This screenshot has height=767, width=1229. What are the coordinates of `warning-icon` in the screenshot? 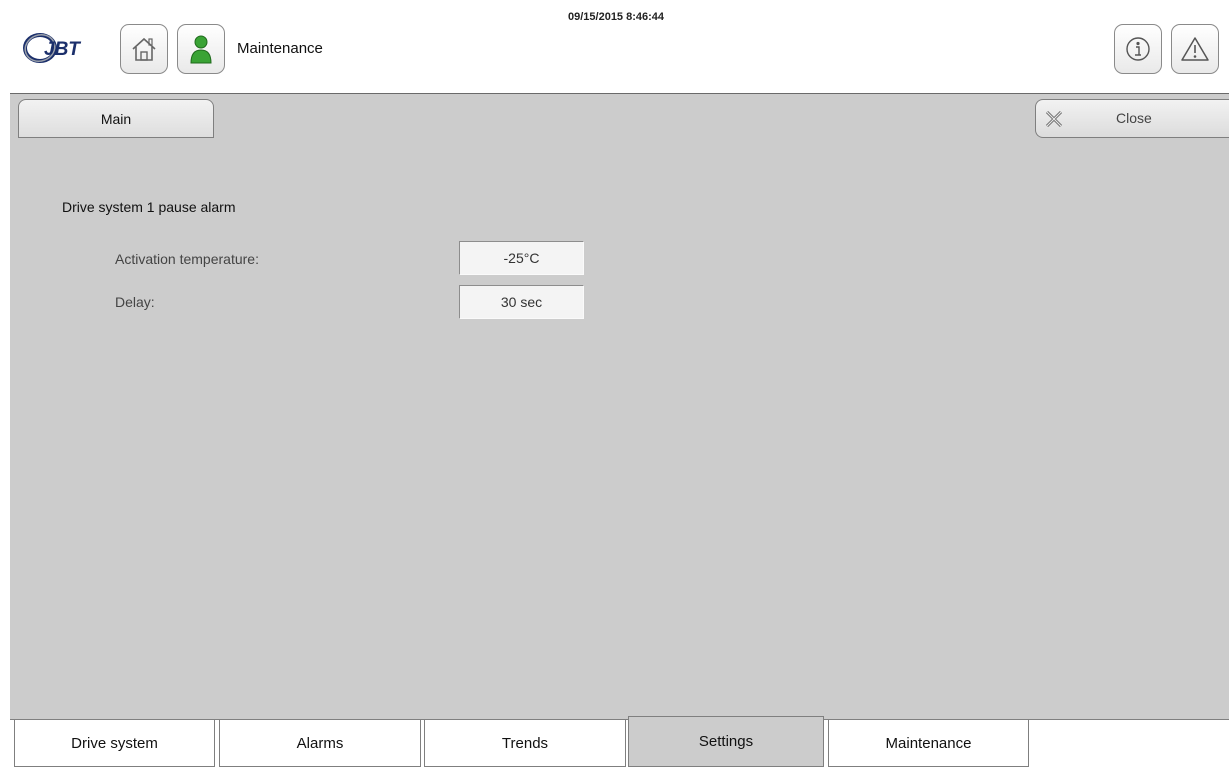 It's located at (1195, 49).